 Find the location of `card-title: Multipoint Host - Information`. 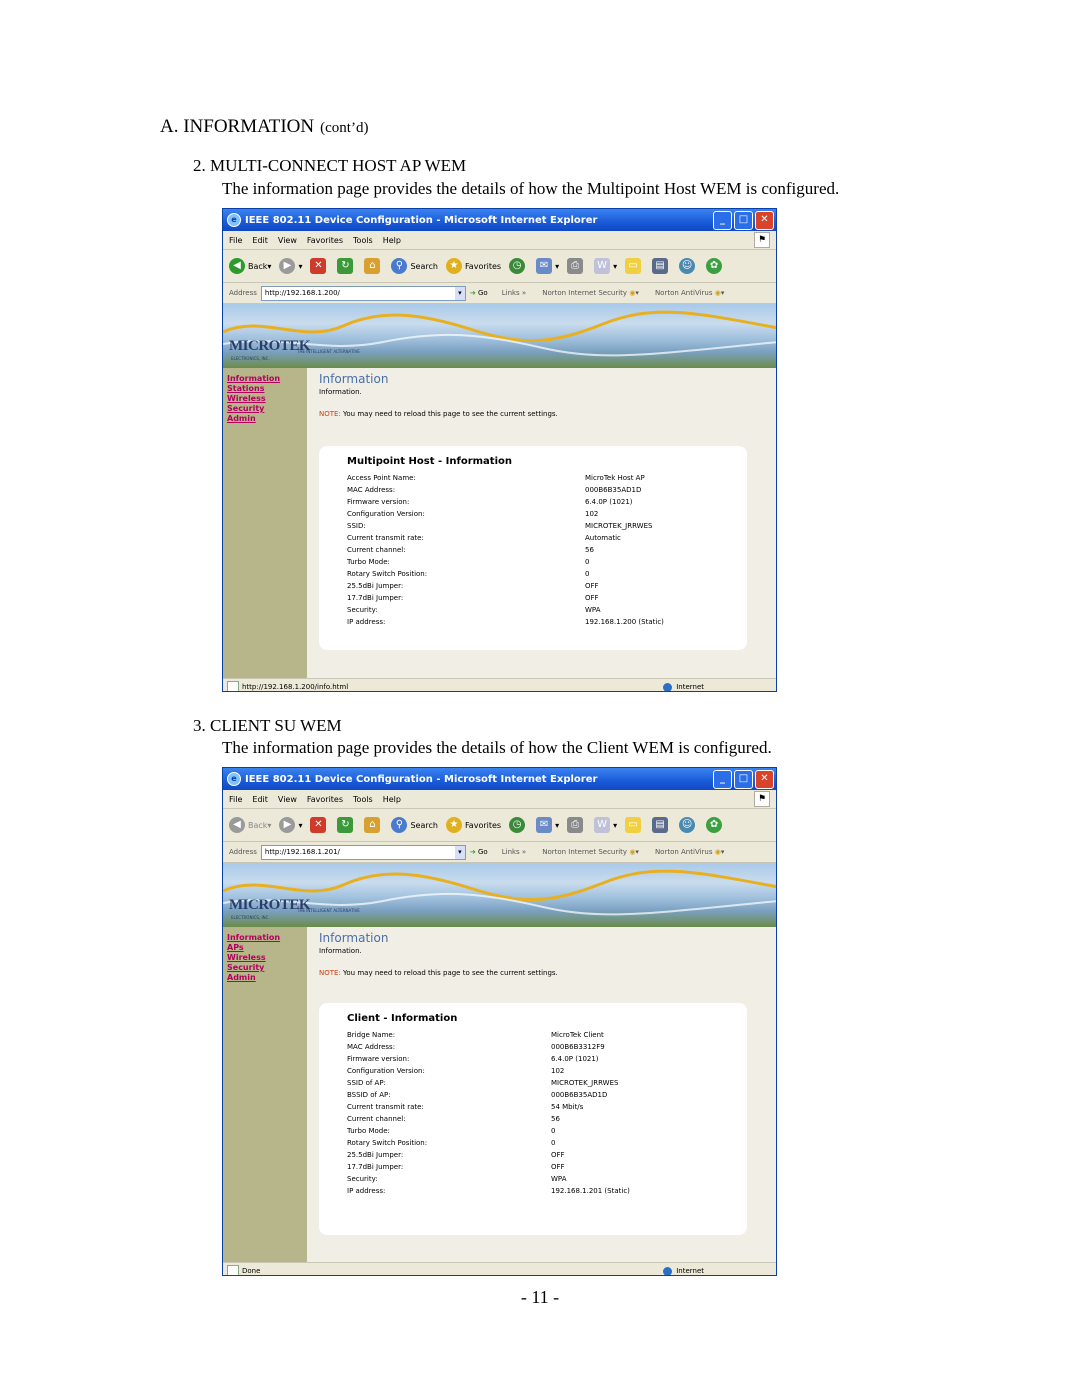

card-title: Multipoint Host - Information is located at coordinates (429, 461).